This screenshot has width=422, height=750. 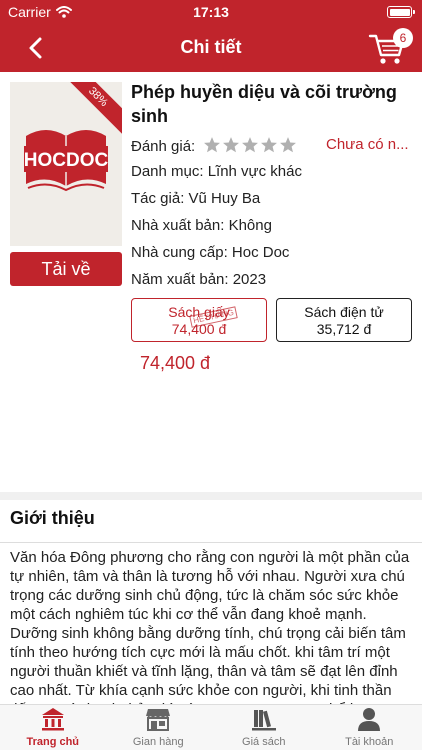 I want to click on tab-bookshelf: Giá sách, so click(x=264, y=727).